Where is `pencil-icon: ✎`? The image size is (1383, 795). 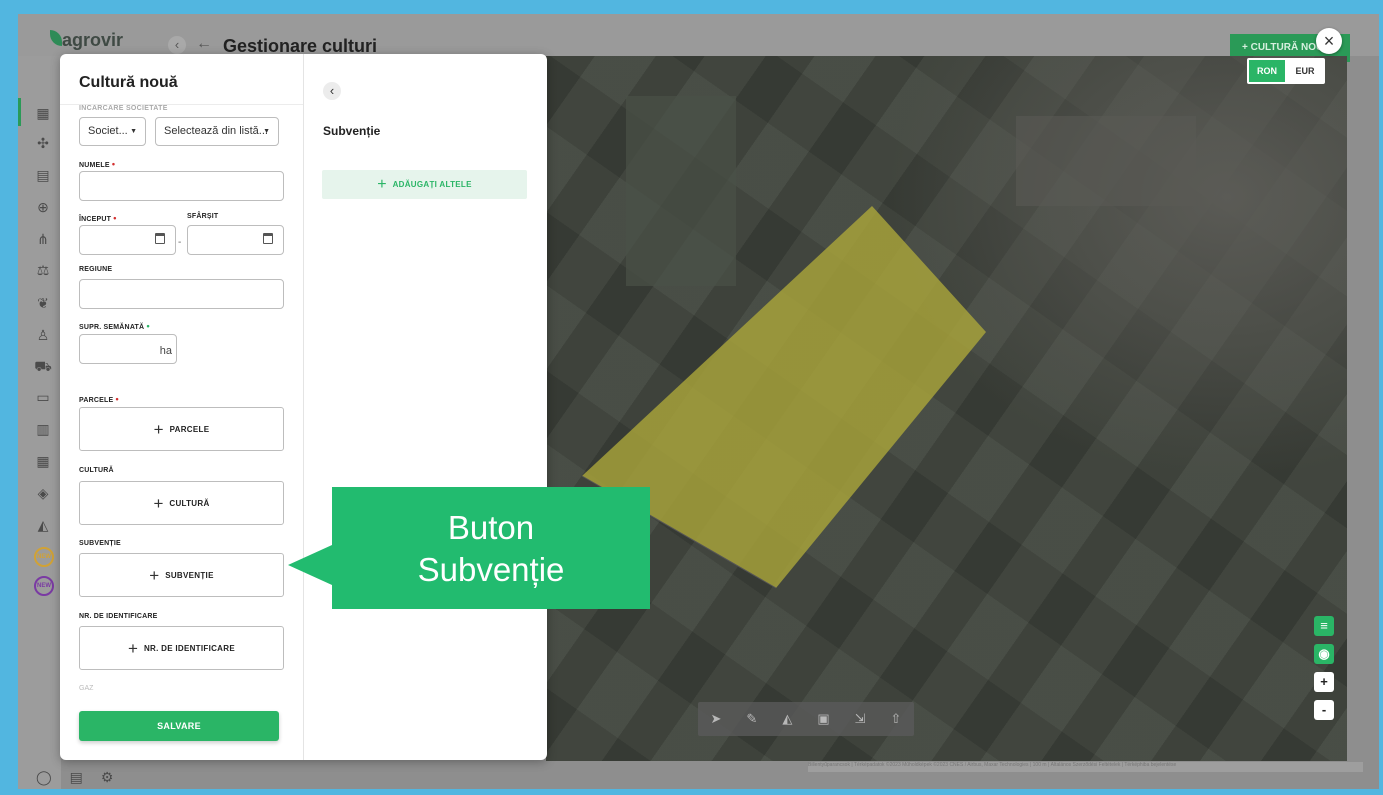 pencil-icon: ✎ is located at coordinates (751, 719).